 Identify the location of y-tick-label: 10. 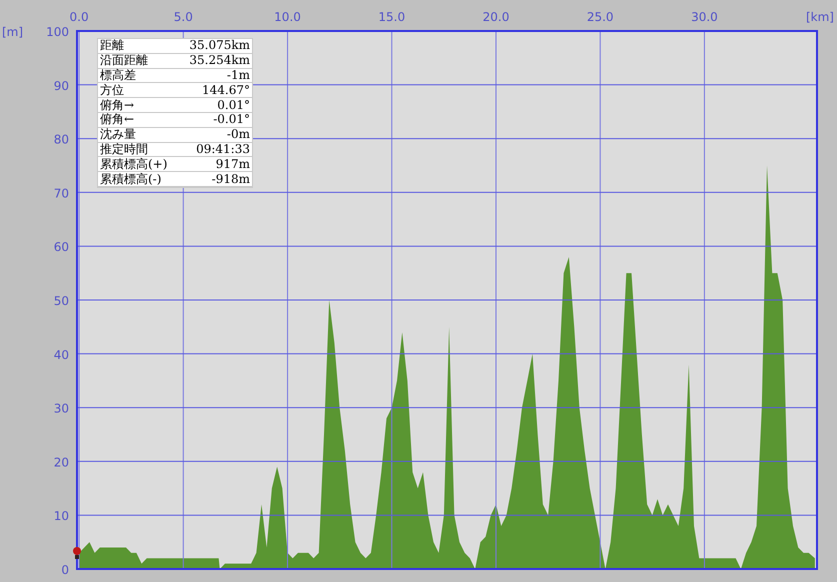
(61, 516).